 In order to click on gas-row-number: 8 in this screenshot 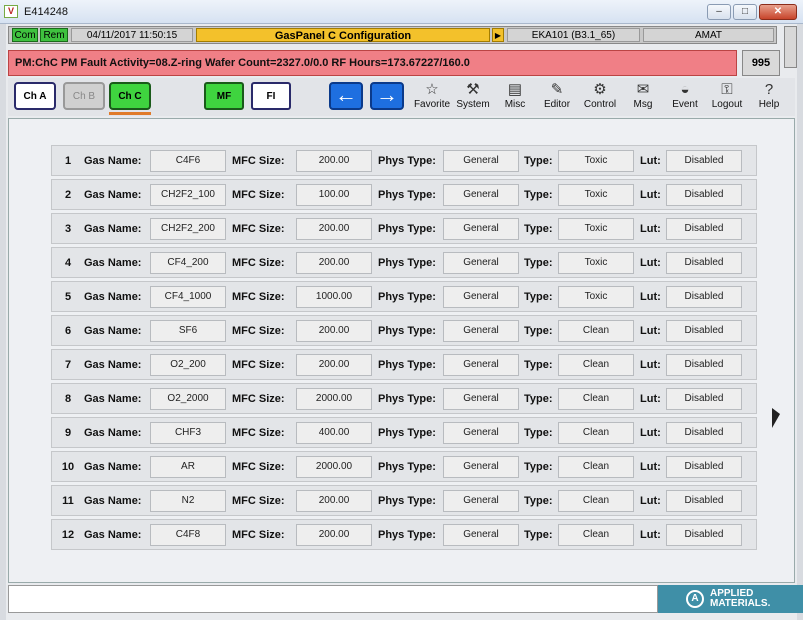, I will do `click(68, 399)`.